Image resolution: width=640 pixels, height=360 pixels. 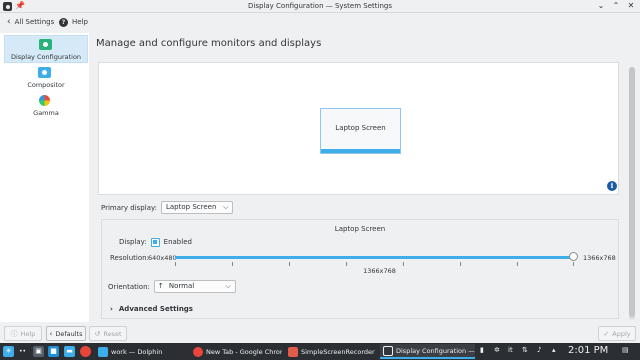 I want to click on help-button: ? Help, so click(x=73, y=22).